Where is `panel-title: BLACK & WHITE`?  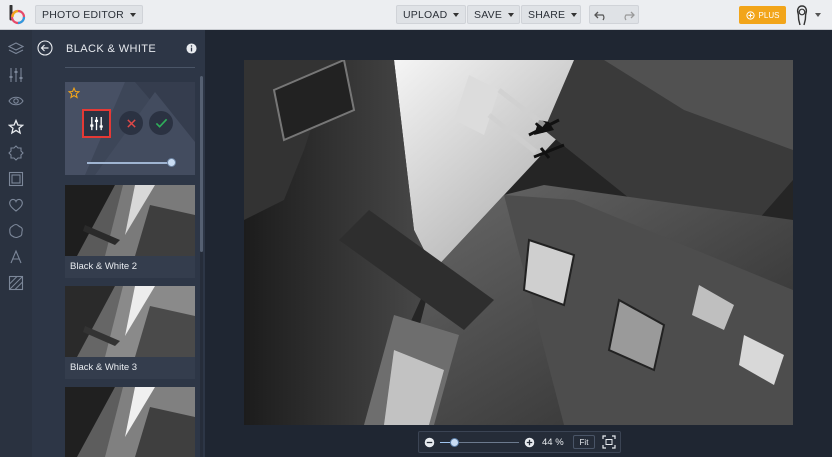 panel-title: BLACK & WHITE is located at coordinates (111, 49).